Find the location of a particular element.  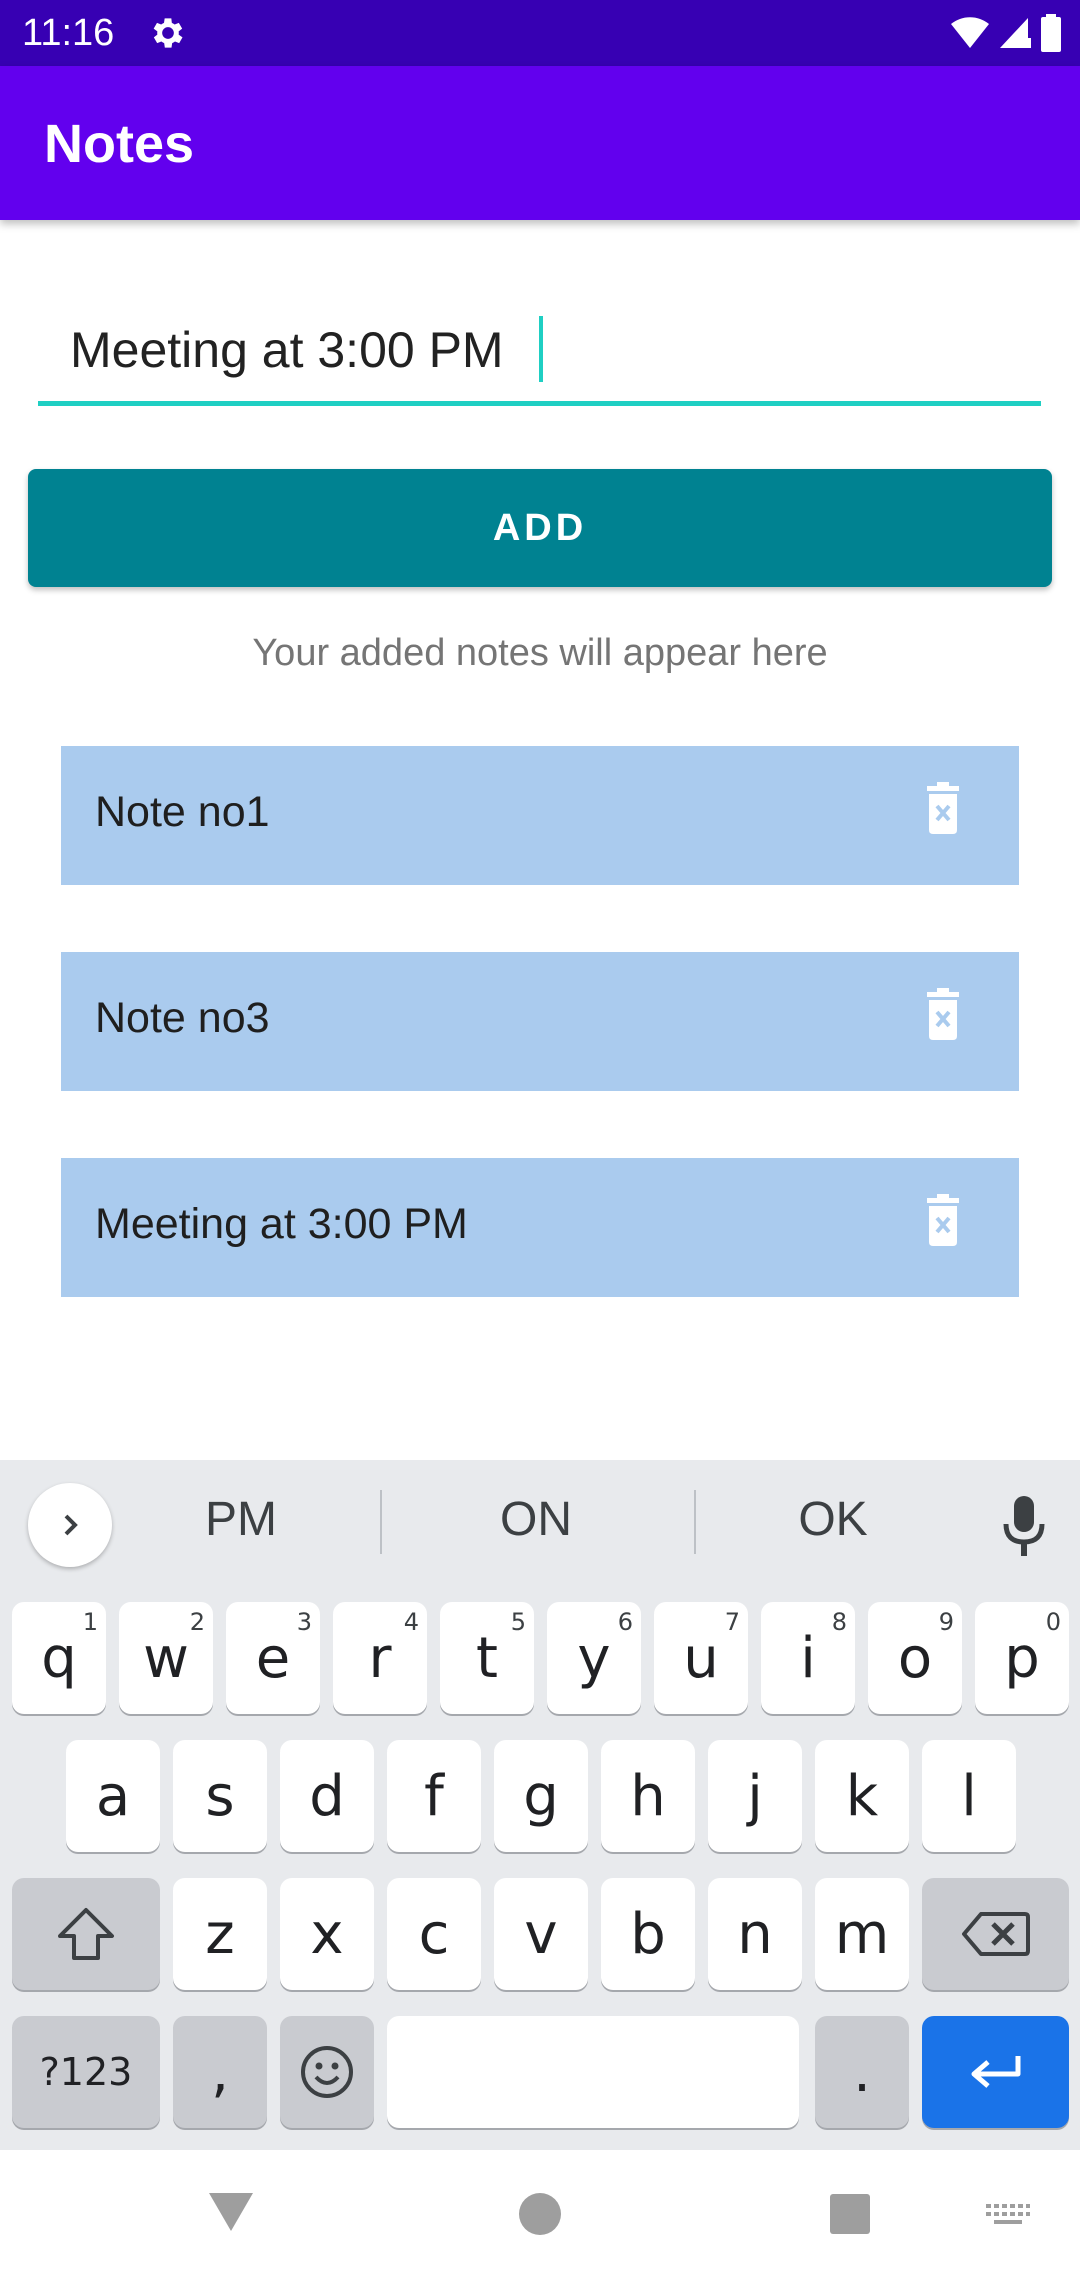

key-label: p is located at coordinates (1022, 1658).